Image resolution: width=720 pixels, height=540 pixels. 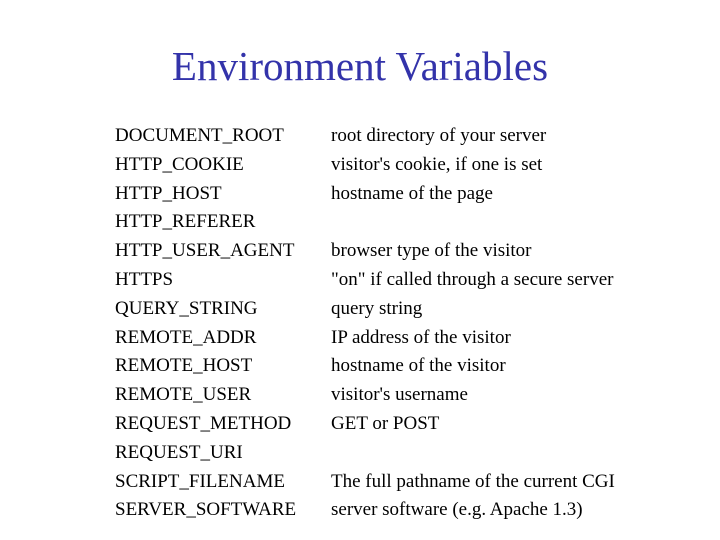 I want to click on variable-description: hostname of the visitor, so click(x=418, y=366).